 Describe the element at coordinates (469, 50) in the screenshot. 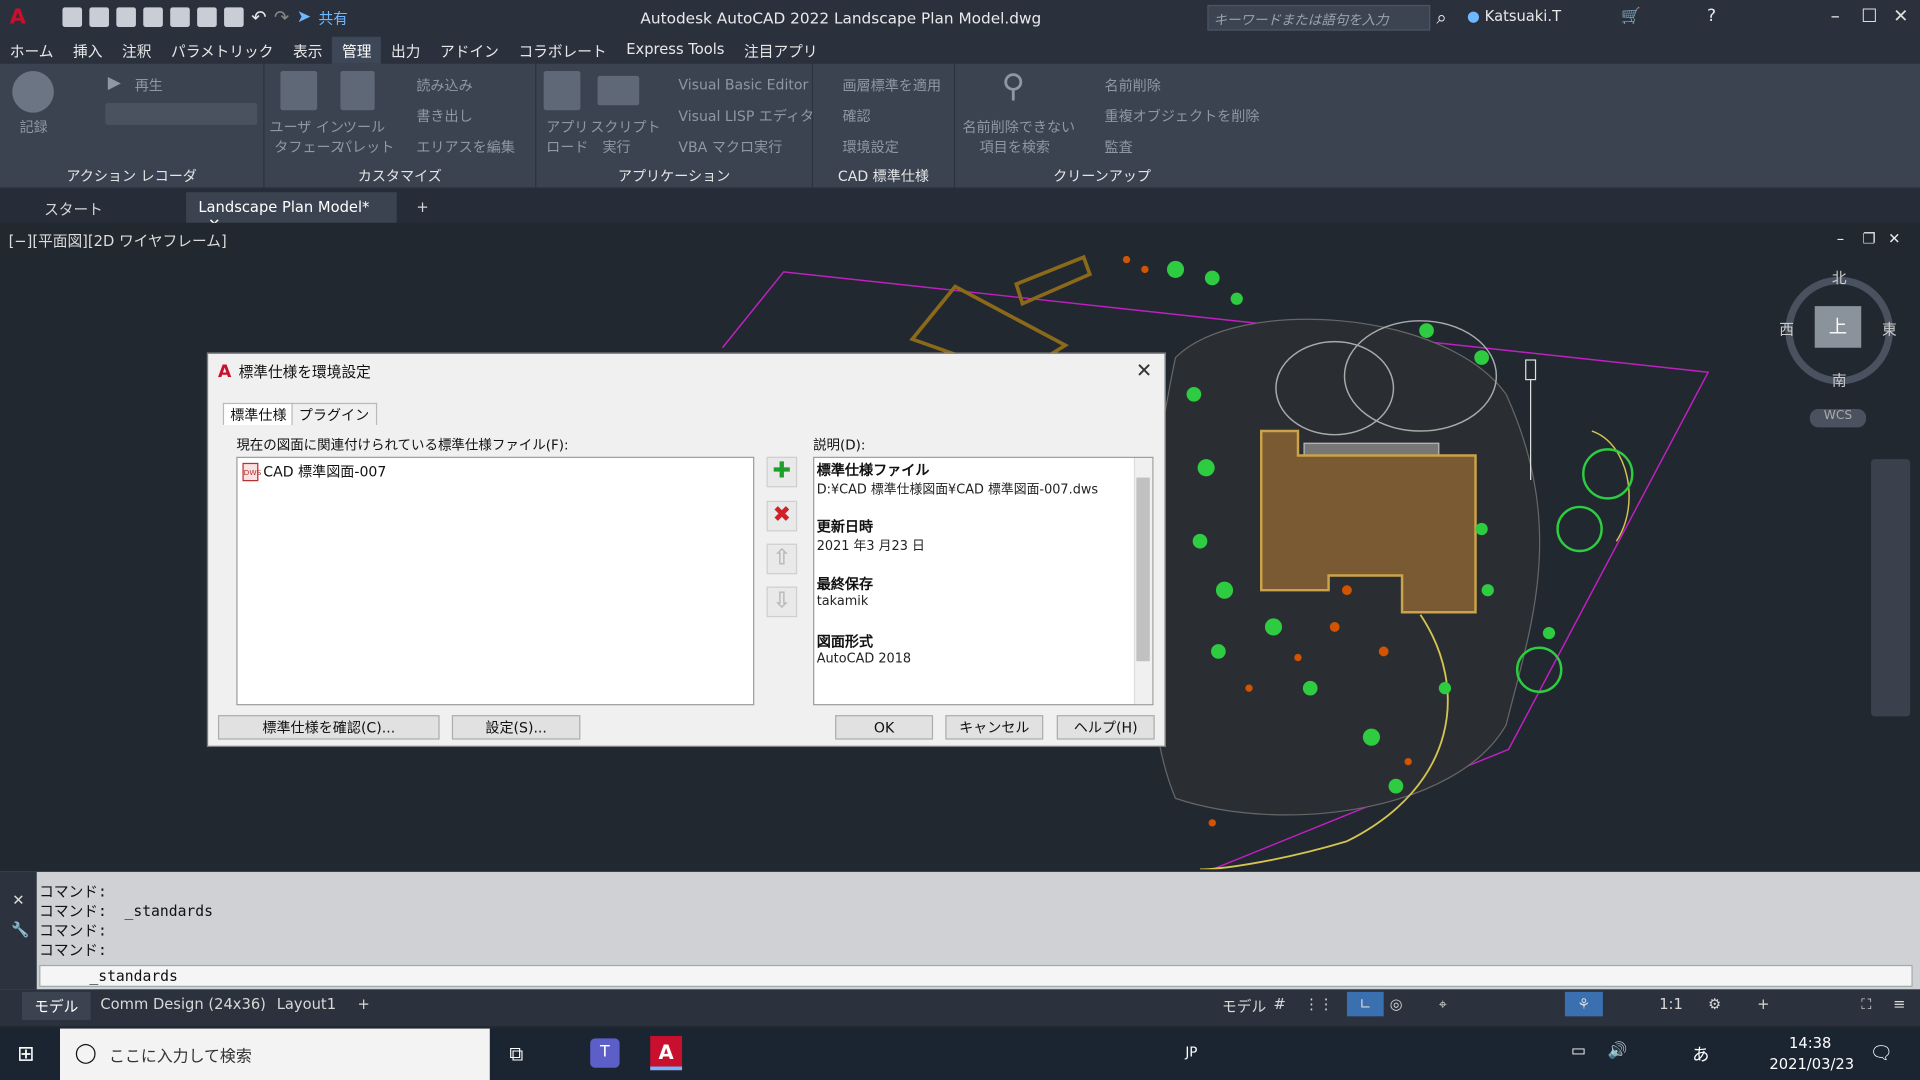

I see `tab-addins: アドイン` at that location.